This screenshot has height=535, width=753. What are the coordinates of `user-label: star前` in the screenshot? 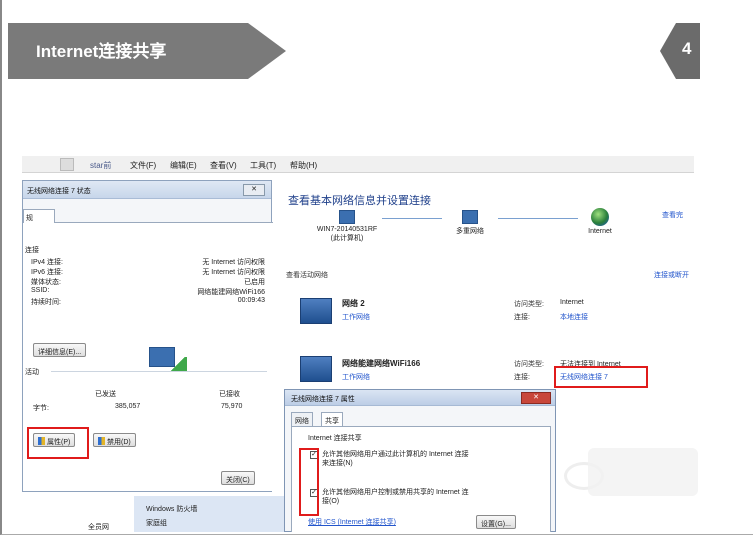 It's located at (101, 165).